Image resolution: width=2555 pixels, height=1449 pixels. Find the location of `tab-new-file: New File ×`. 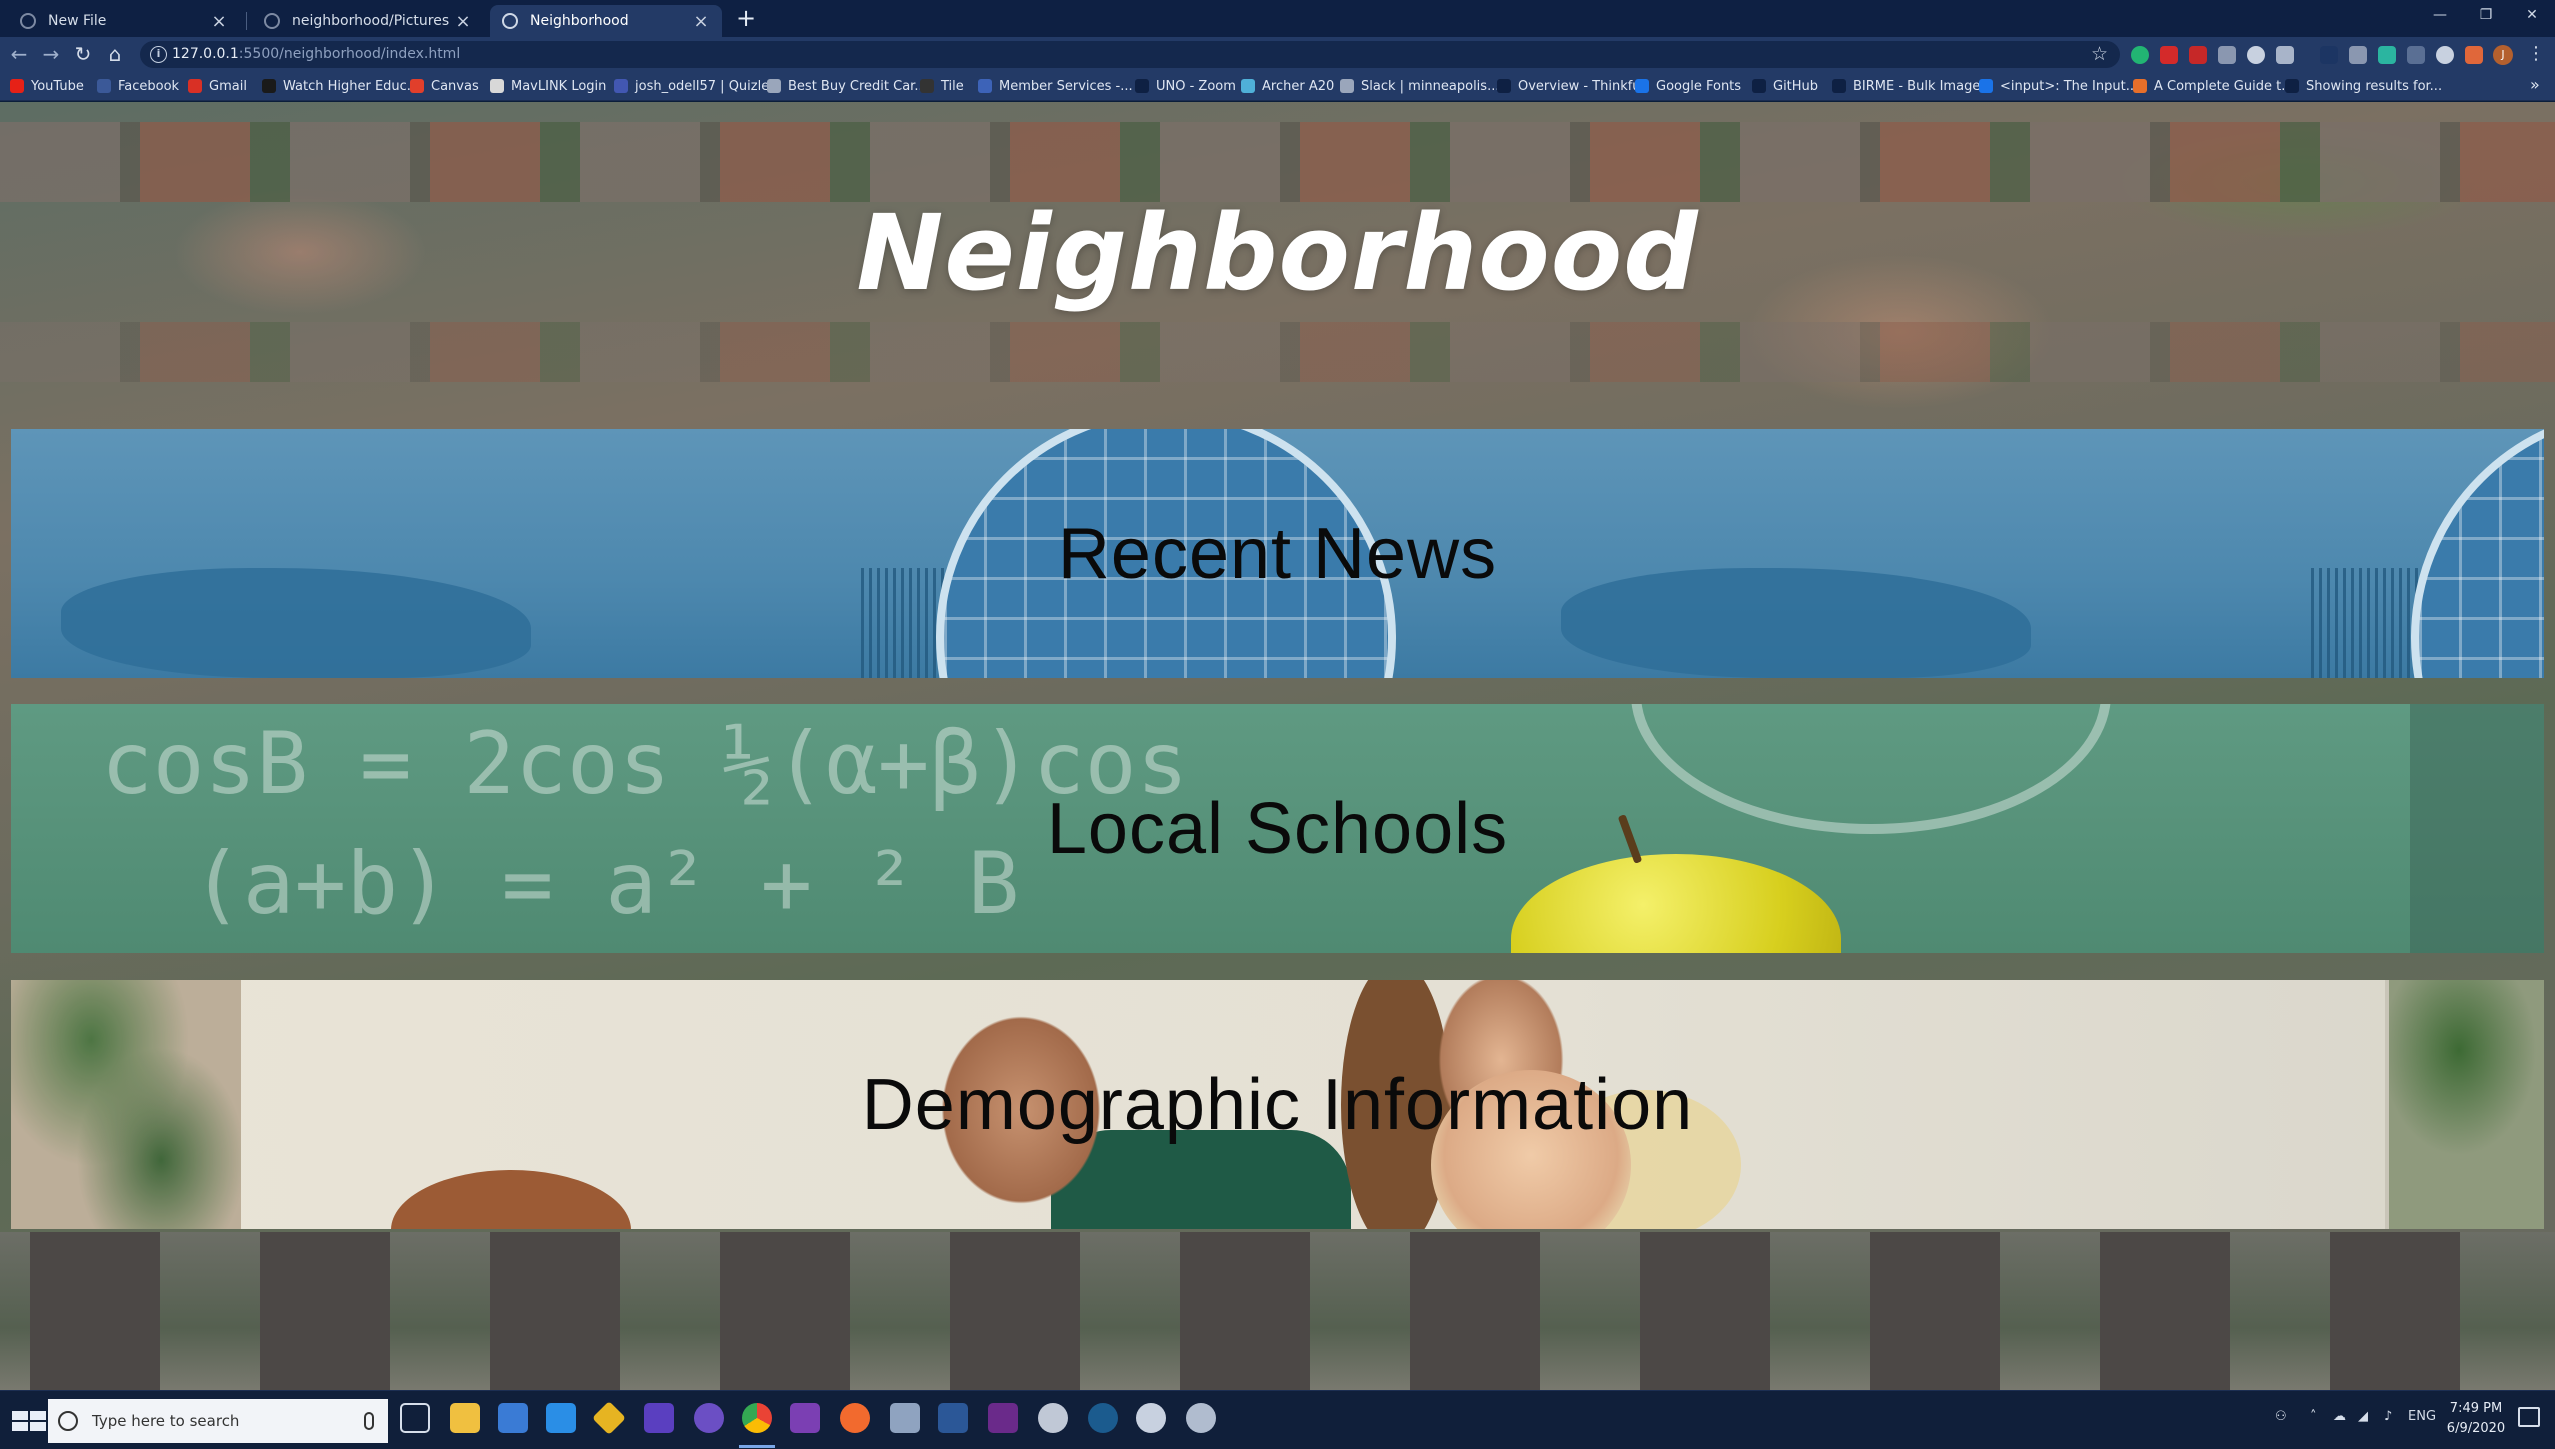

tab-new-file: New File × is located at coordinates (124, 21).